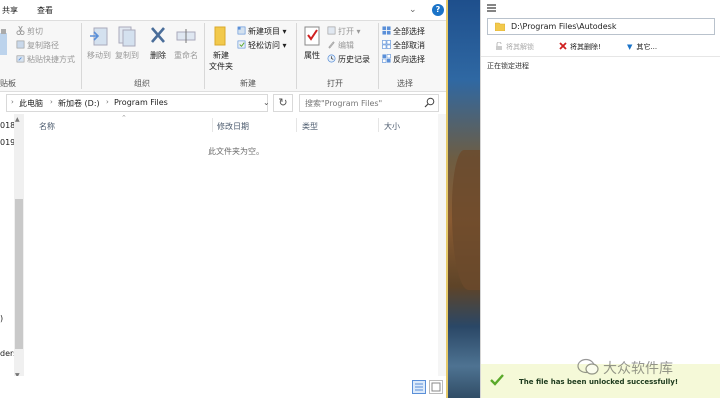 This screenshot has height=398, width=720. I want to click on search-box: 搜索"Program Files", so click(369, 103).